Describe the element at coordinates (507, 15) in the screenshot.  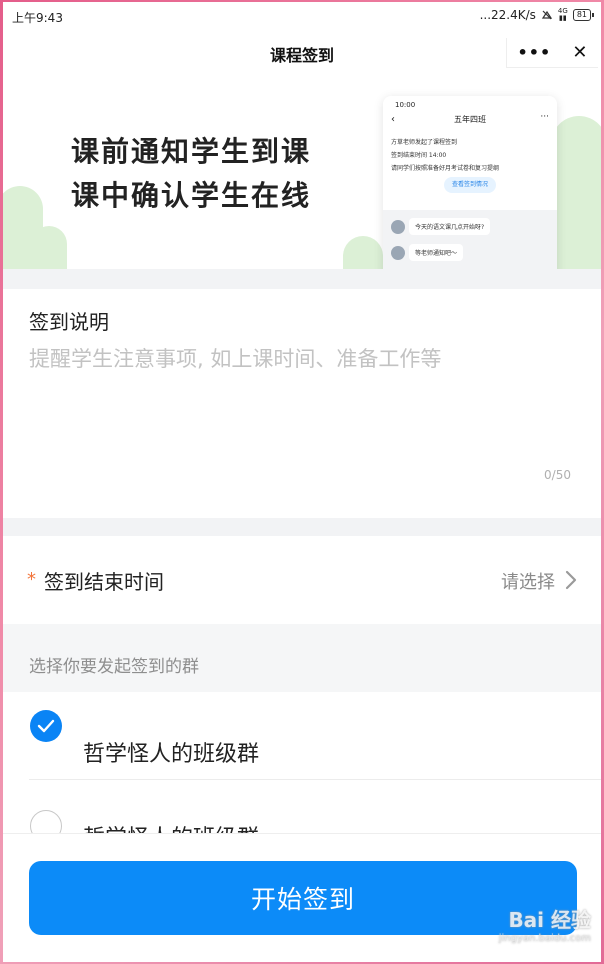
I see `network-speed: ...22.4K/s` at that location.